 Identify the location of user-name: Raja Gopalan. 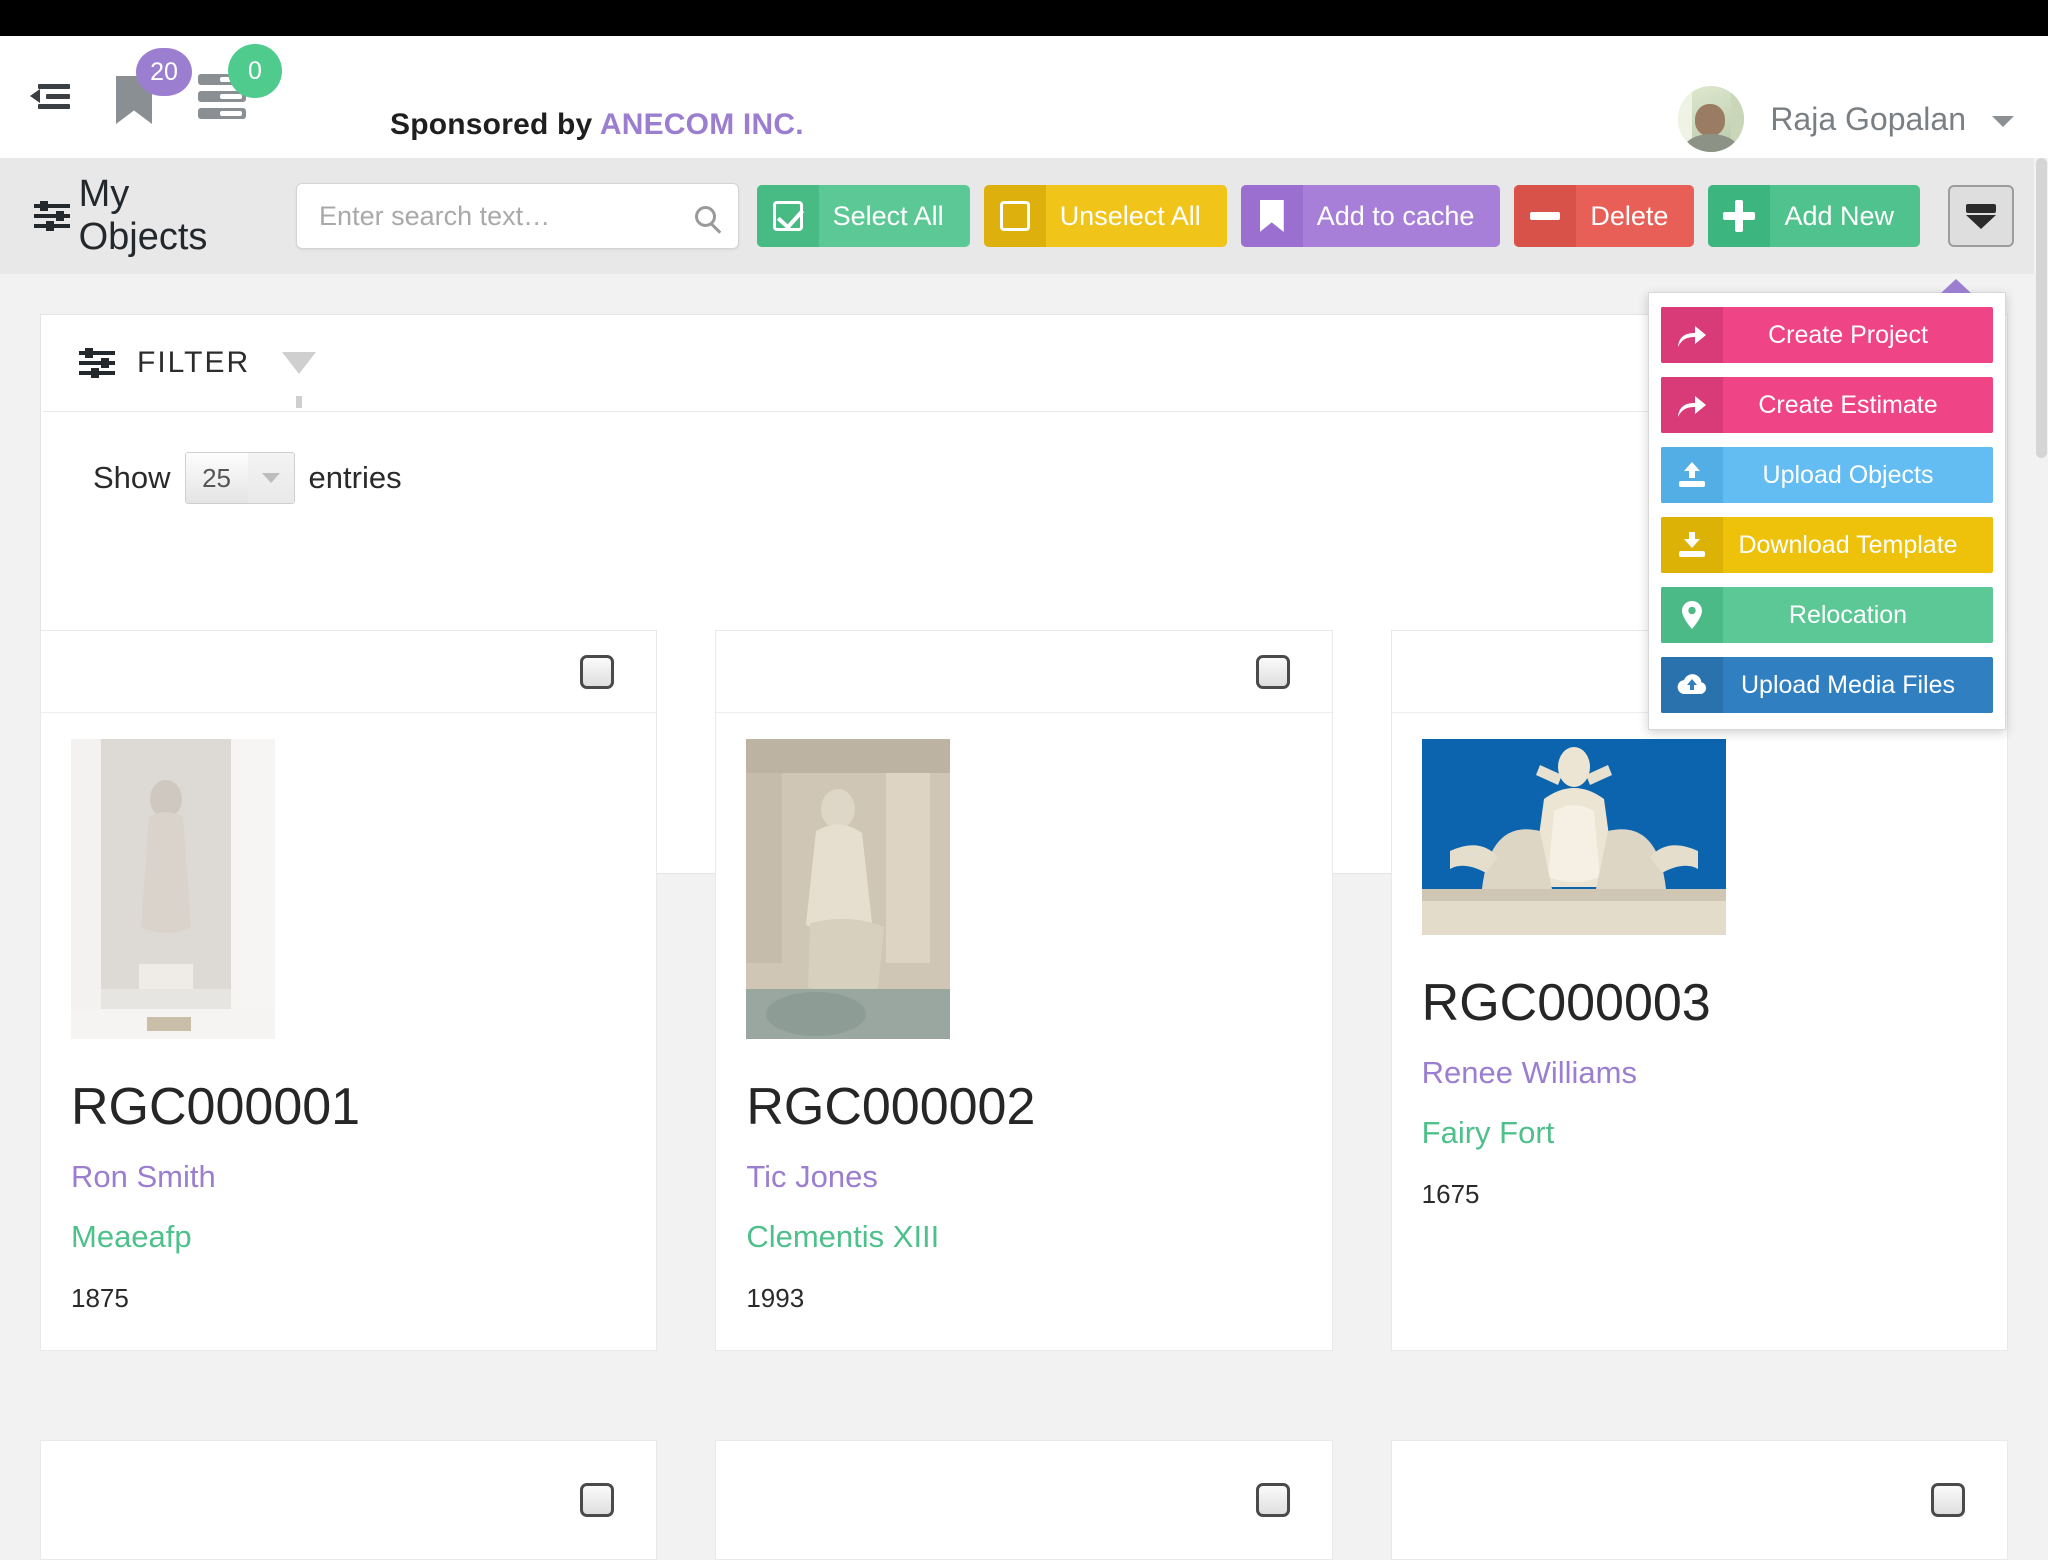
(1868, 119).